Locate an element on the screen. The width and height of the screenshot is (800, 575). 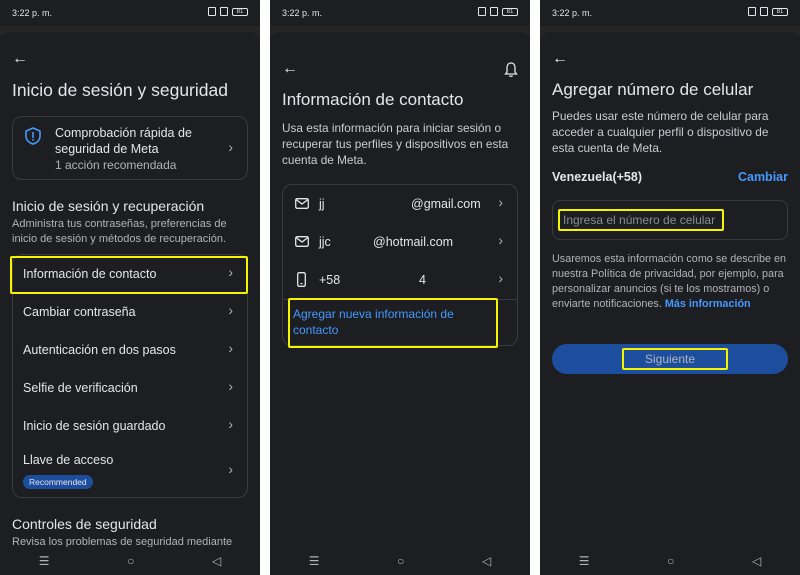
highlight-contact-info is located at coordinates (129, 275).